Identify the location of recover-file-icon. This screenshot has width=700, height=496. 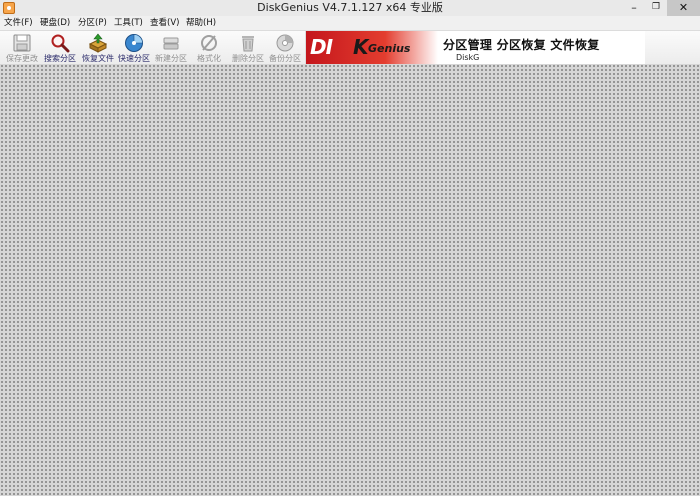
(98, 43).